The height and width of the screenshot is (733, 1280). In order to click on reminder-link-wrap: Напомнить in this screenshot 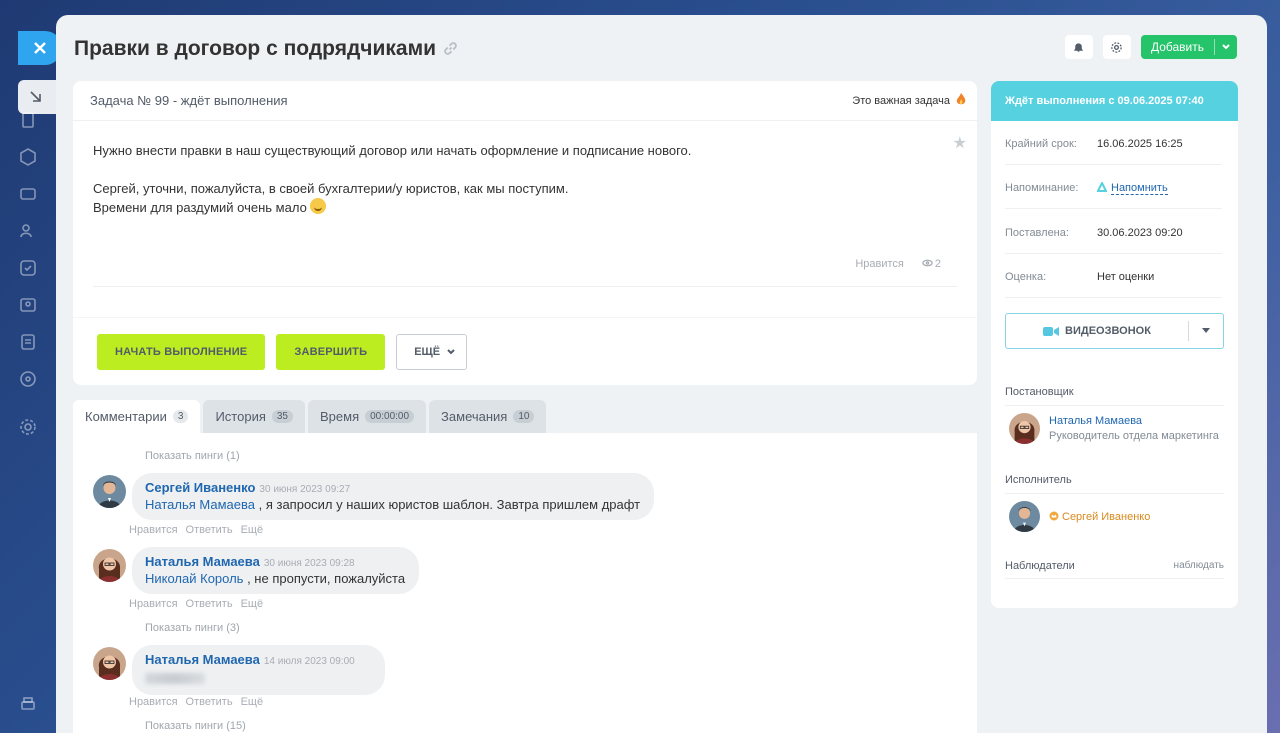, I will do `click(1132, 187)`.